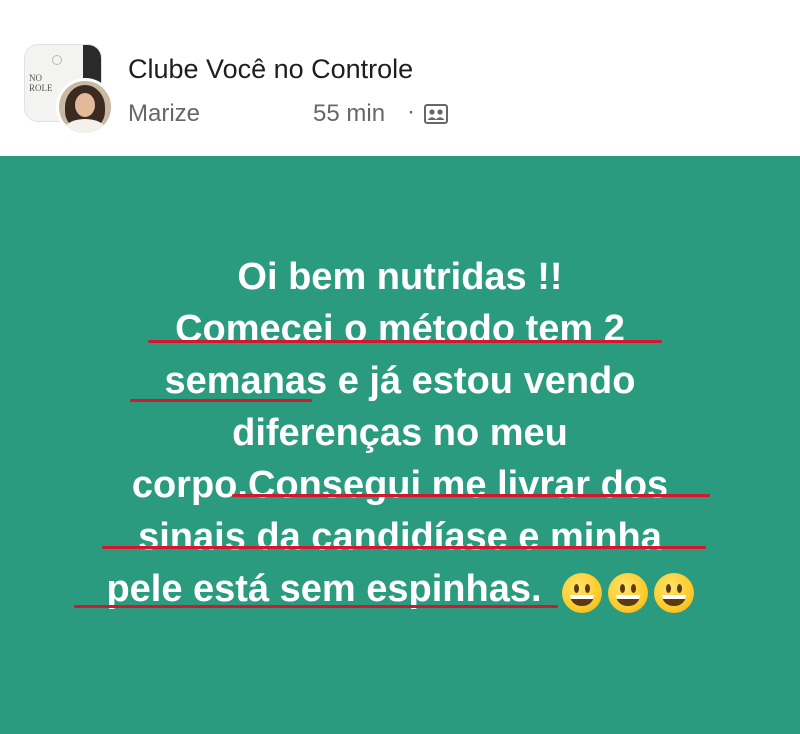 The height and width of the screenshot is (734, 800). What do you see at coordinates (270, 69) in the screenshot?
I see `group-name: Clube Você no Controle` at bounding box center [270, 69].